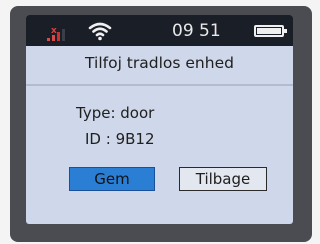  What do you see at coordinates (100, 31) in the screenshot?
I see `wifi-icon` at bounding box center [100, 31].